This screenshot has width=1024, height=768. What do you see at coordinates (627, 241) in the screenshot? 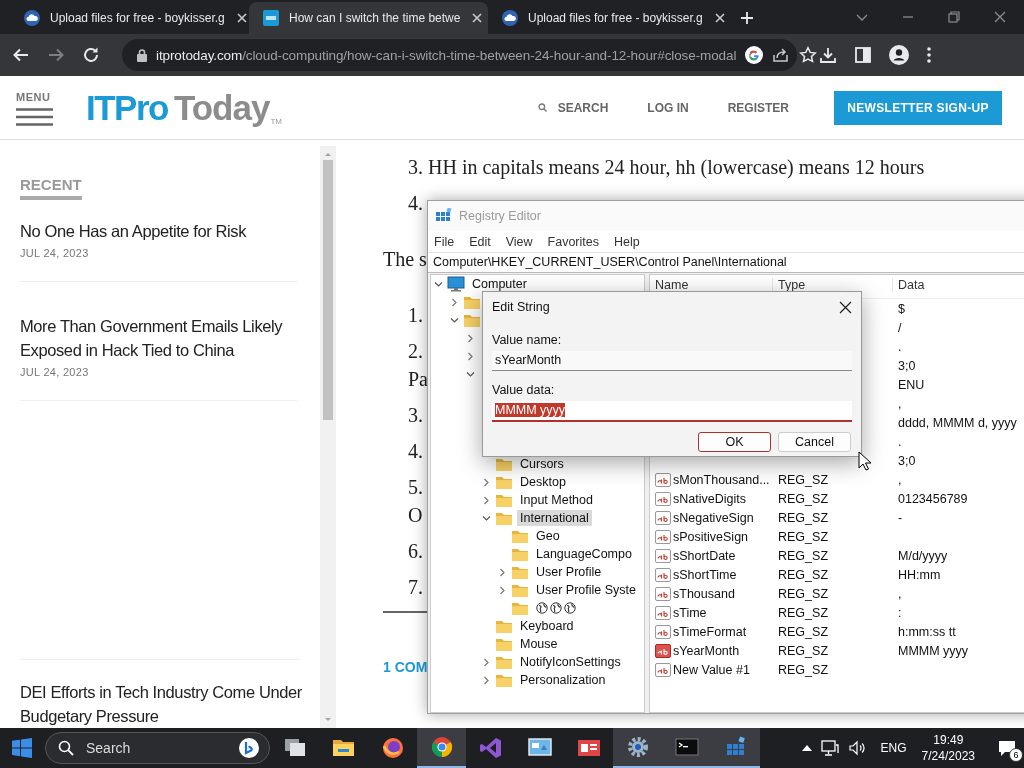
I see `menu-item: Help` at bounding box center [627, 241].